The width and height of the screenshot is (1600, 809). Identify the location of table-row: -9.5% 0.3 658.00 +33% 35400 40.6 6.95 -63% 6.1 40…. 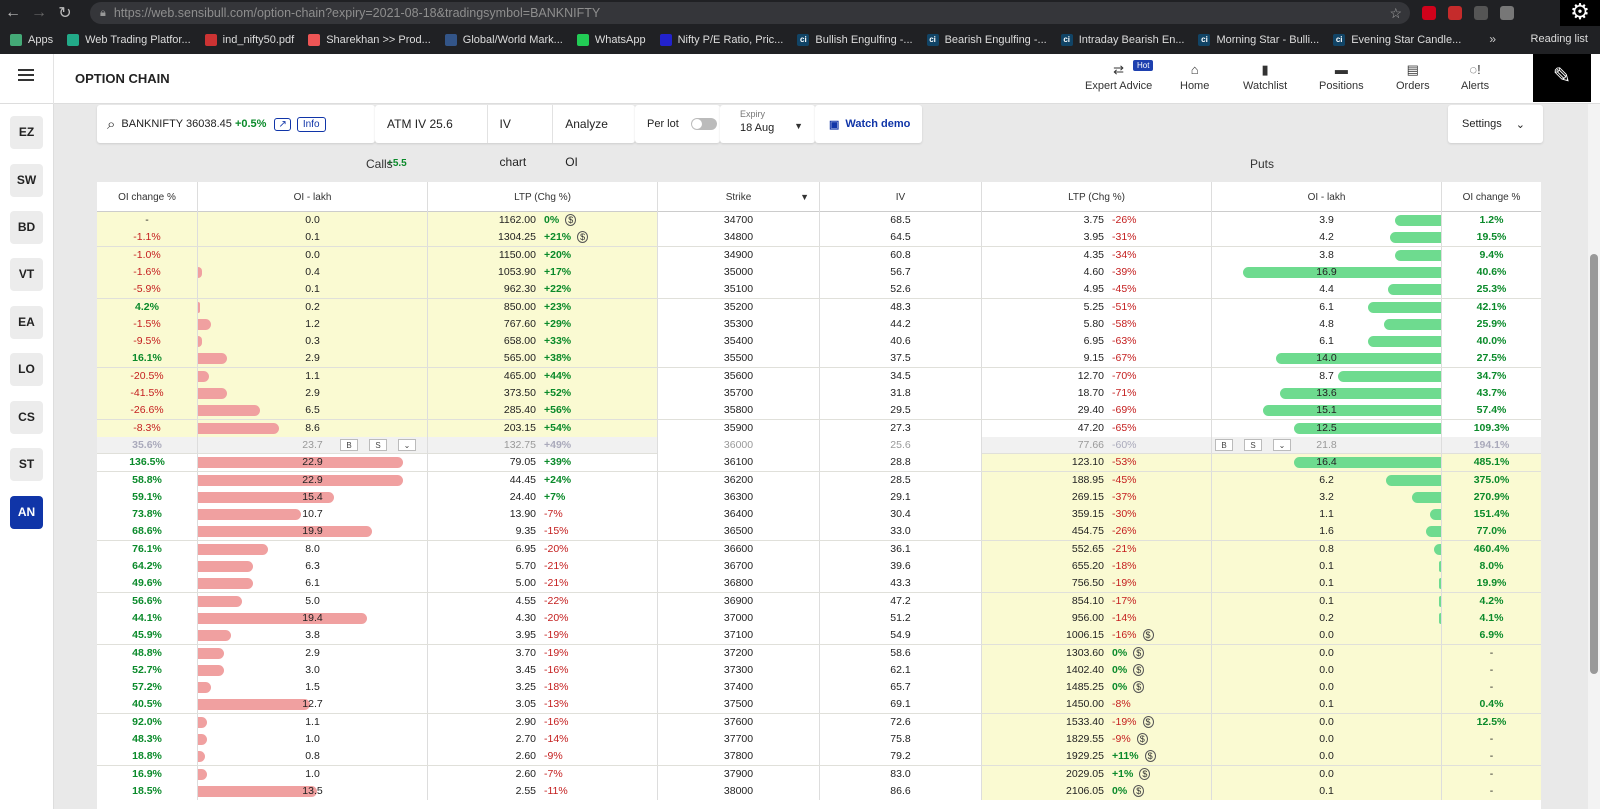
(819, 342).